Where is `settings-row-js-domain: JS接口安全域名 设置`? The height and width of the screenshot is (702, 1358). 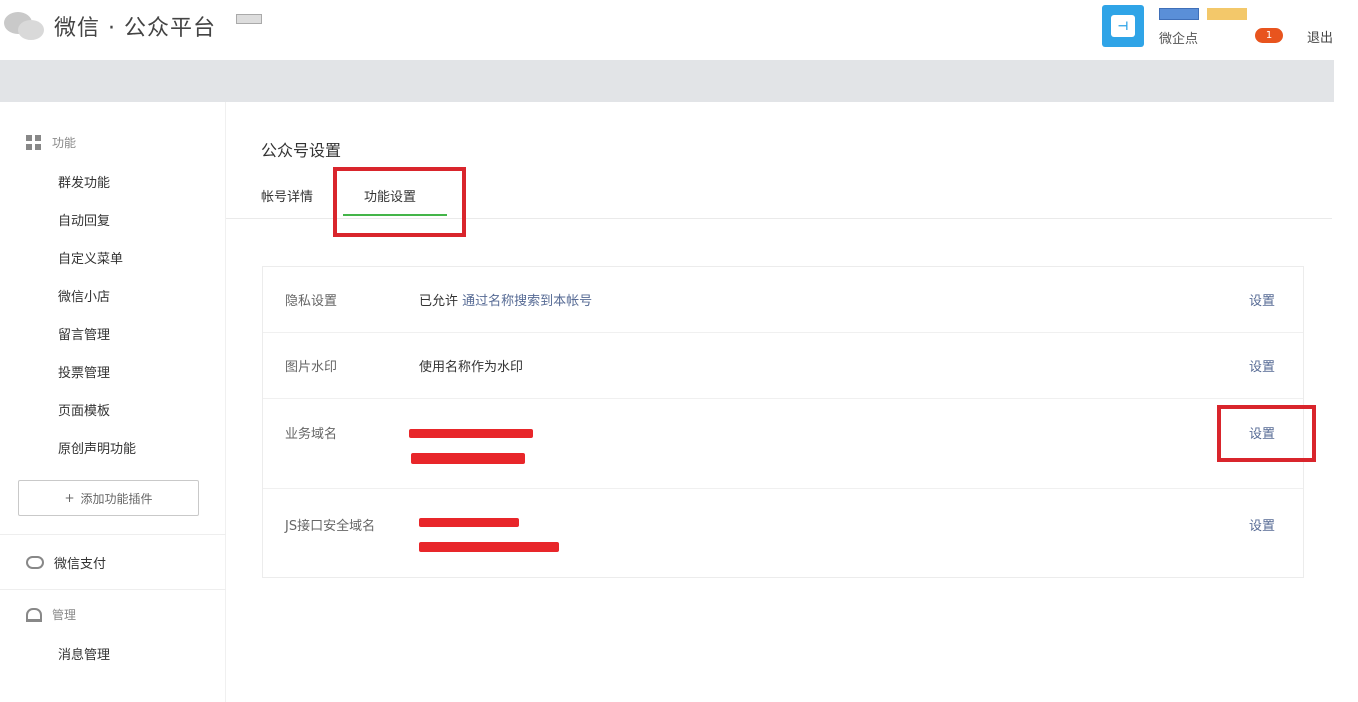
settings-row-js-domain: JS接口安全域名 设置 is located at coordinates (783, 533).